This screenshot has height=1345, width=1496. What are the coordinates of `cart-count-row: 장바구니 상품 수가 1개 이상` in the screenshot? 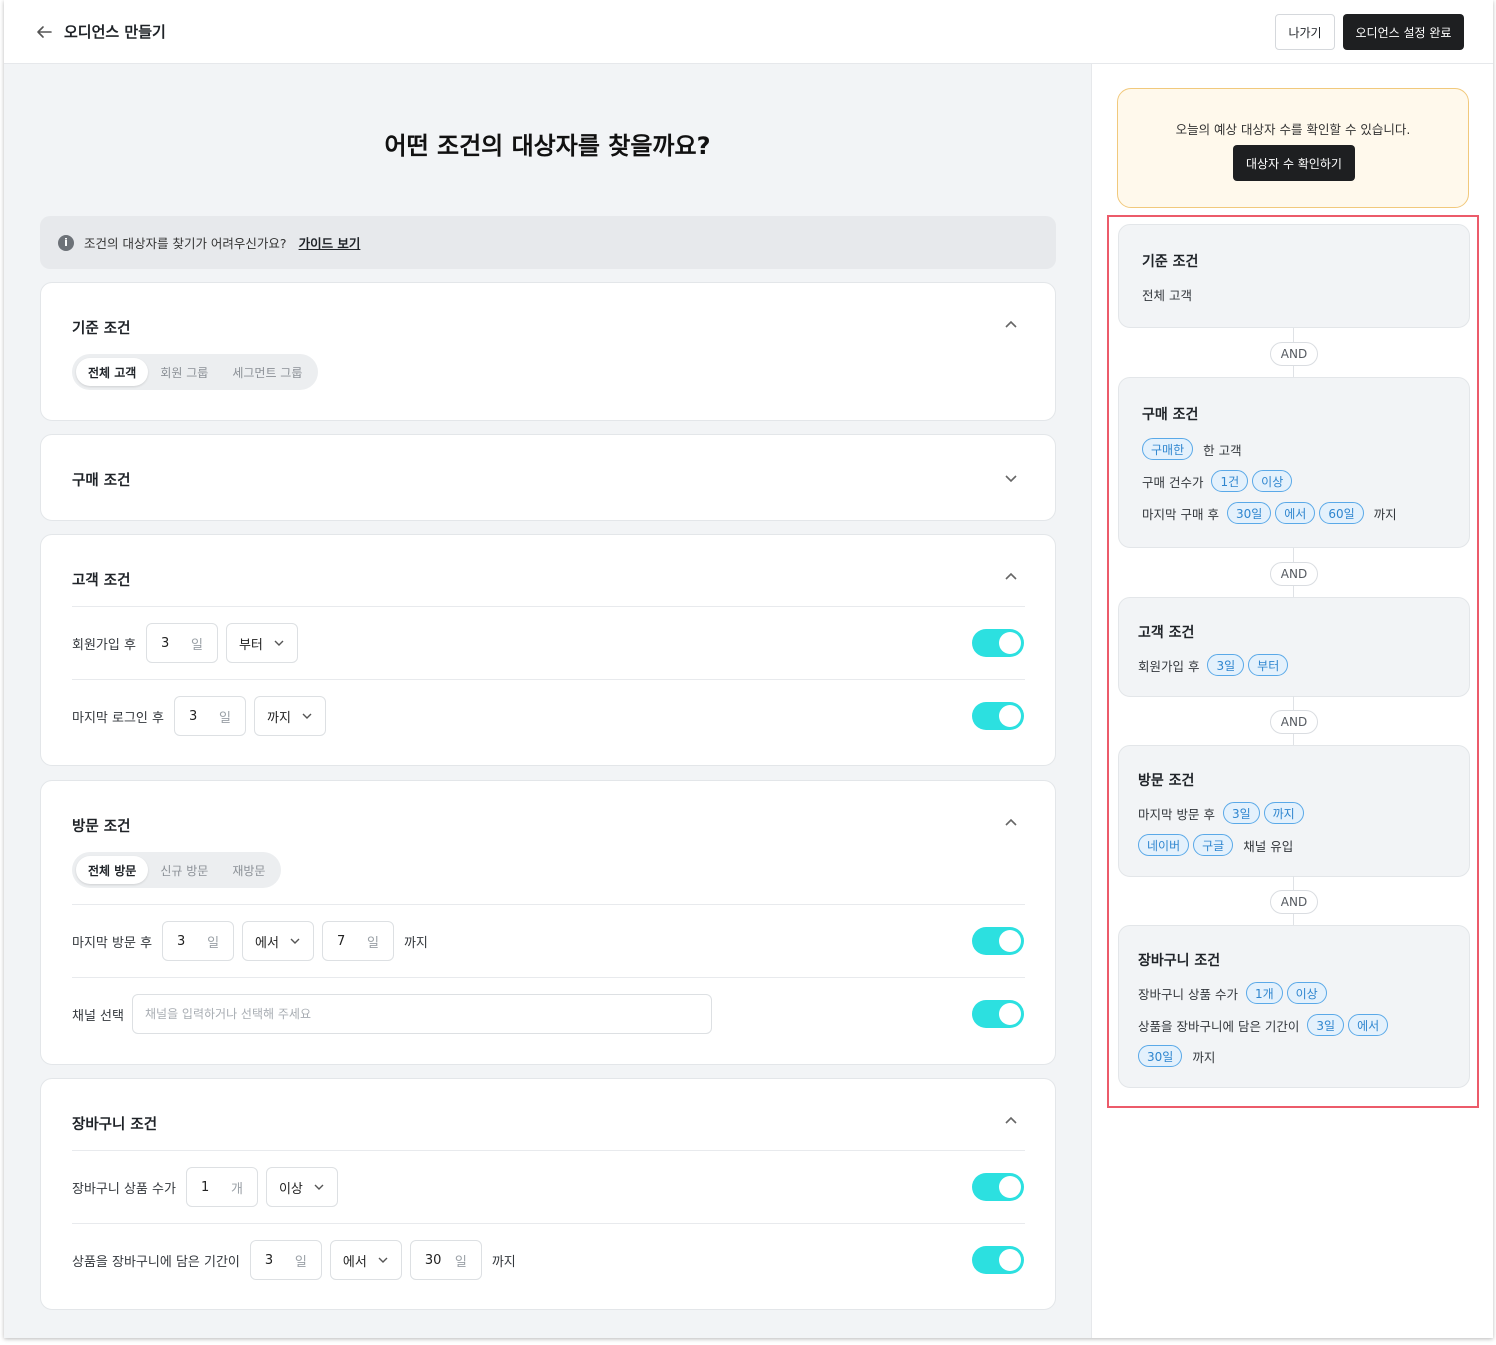 It's located at (209, 1187).